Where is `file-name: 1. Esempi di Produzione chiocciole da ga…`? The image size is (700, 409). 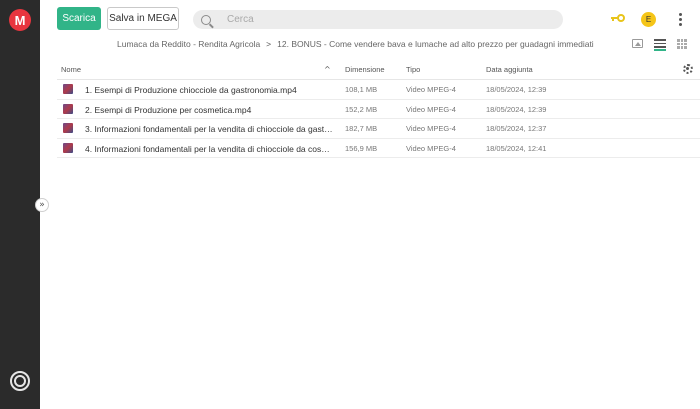
file-name: 1. Esempi di Produzione chiocciole da ga… is located at coordinates (191, 90).